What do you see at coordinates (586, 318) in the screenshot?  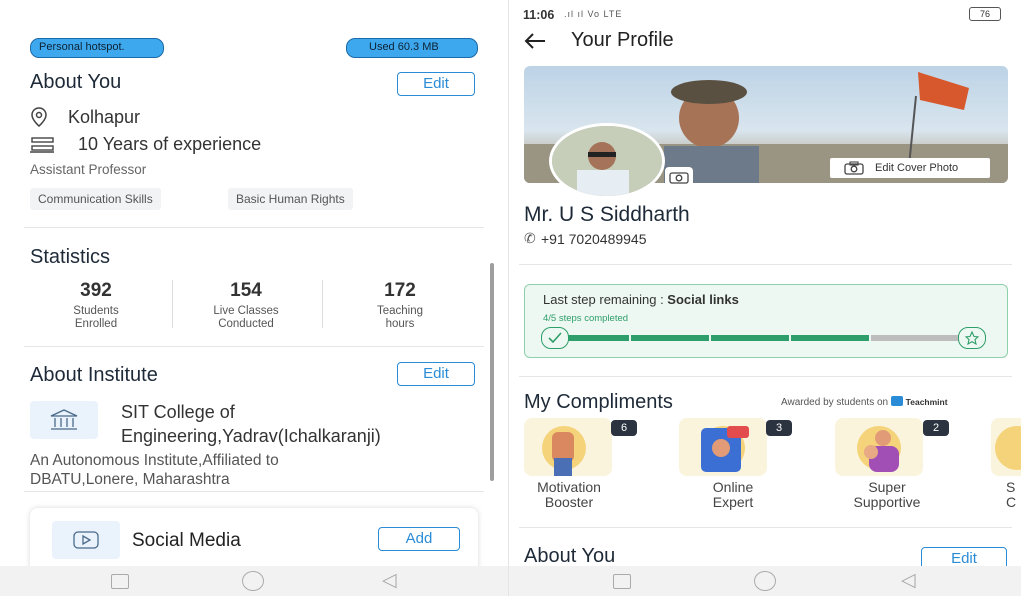 I see `progress-steps-text: 4/5 steps completed` at bounding box center [586, 318].